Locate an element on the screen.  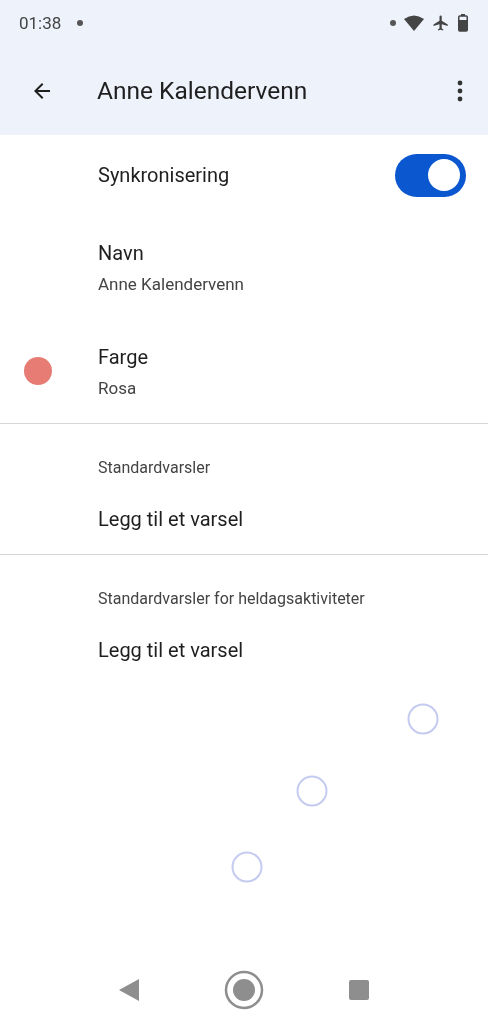
square-icon is located at coordinates (359, 990).